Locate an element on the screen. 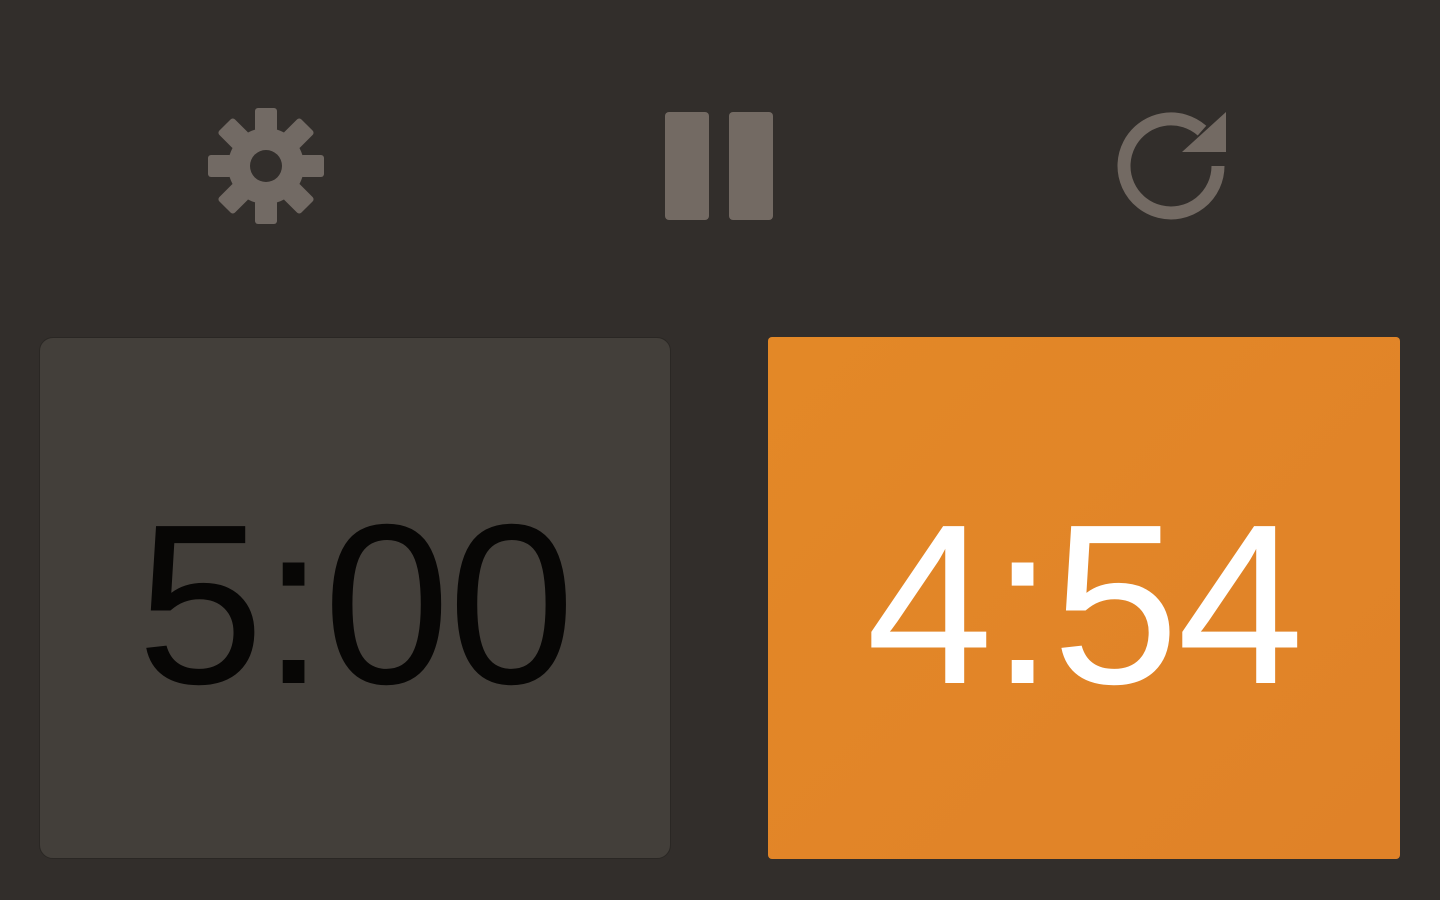  reset-icon is located at coordinates (1174, 166).